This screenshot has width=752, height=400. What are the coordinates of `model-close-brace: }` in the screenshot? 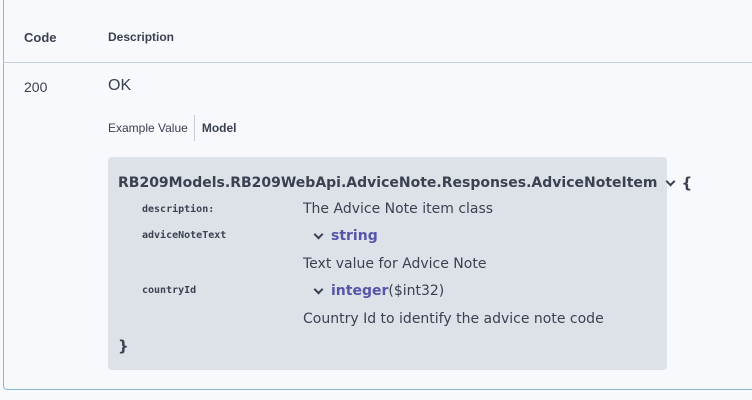 It's located at (123, 346).